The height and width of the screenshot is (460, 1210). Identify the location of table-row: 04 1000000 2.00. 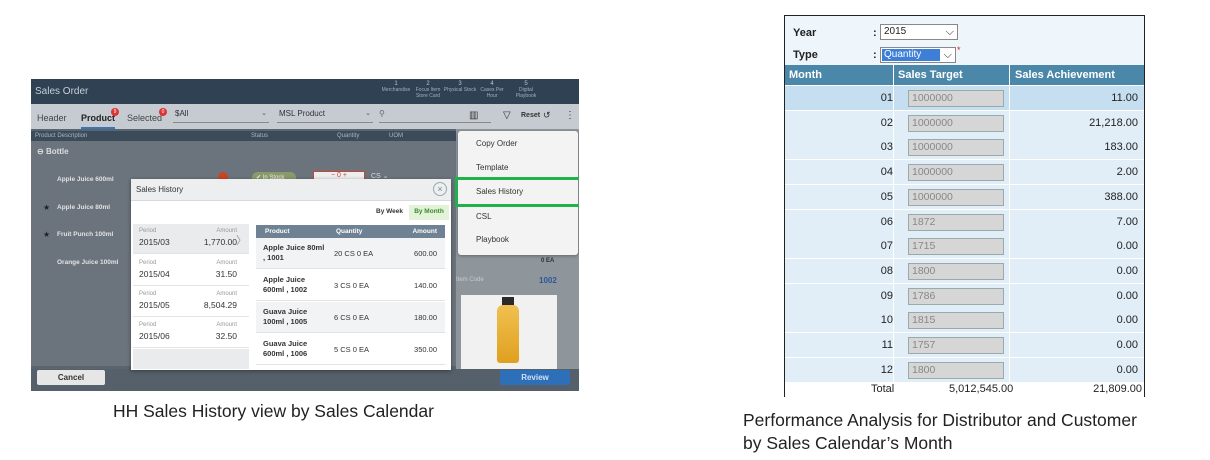
(964, 173).